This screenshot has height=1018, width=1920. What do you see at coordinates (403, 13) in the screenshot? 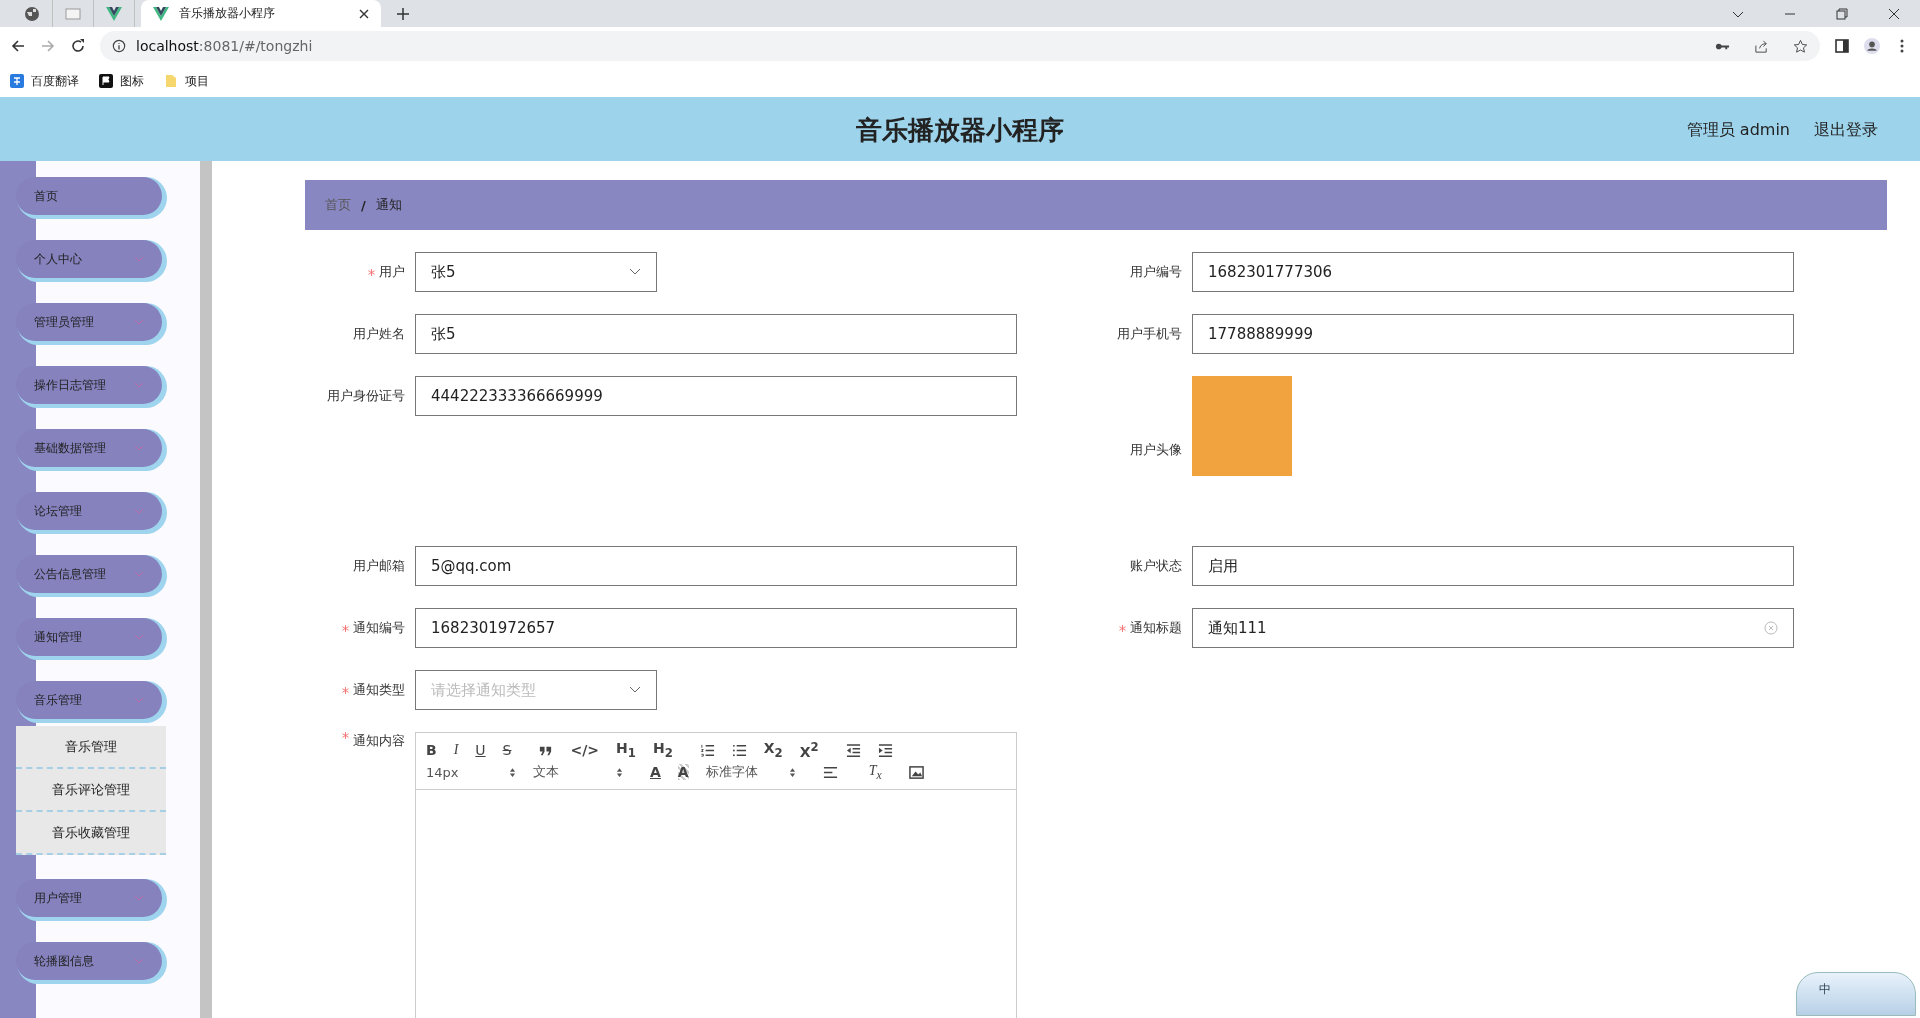
I see `new-tab-icon` at bounding box center [403, 13].